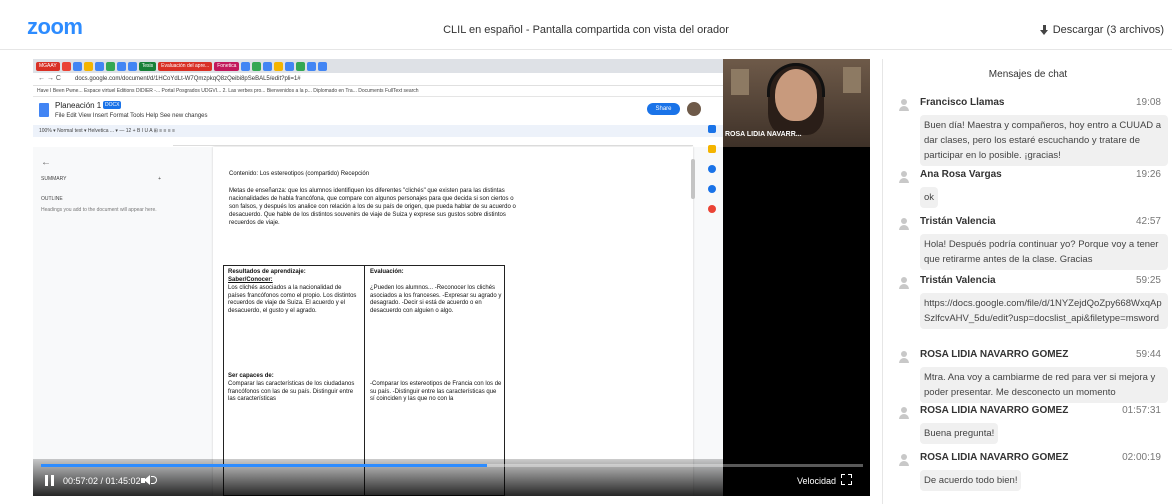 The width and height of the screenshot is (1172, 504). I want to click on maps-icon, so click(712, 209).